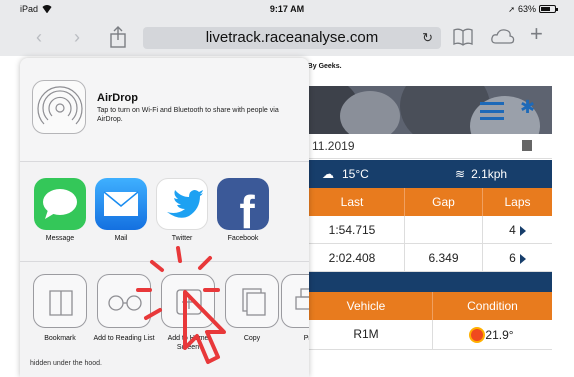  I want to click on gap-value, so click(443, 229).